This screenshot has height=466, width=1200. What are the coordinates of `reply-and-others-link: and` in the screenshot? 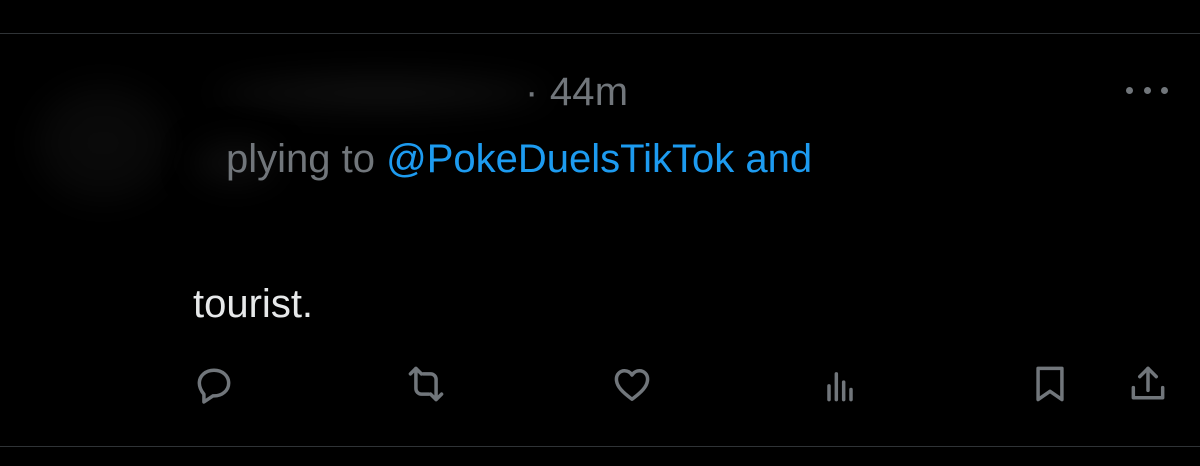 It's located at (778, 159).